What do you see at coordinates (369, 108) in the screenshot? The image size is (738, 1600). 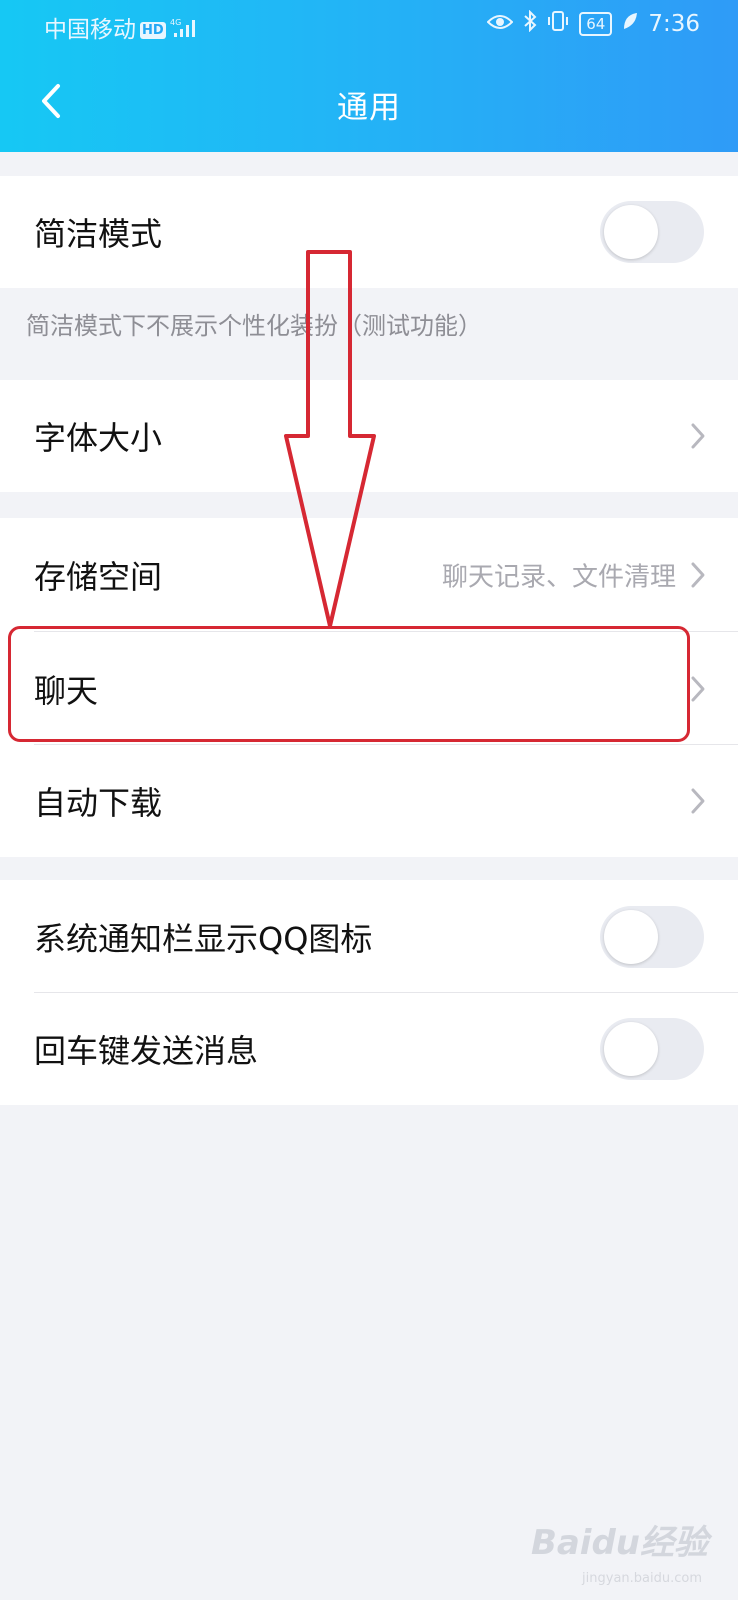 I see `page-title: 通用` at bounding box center [369, 108].